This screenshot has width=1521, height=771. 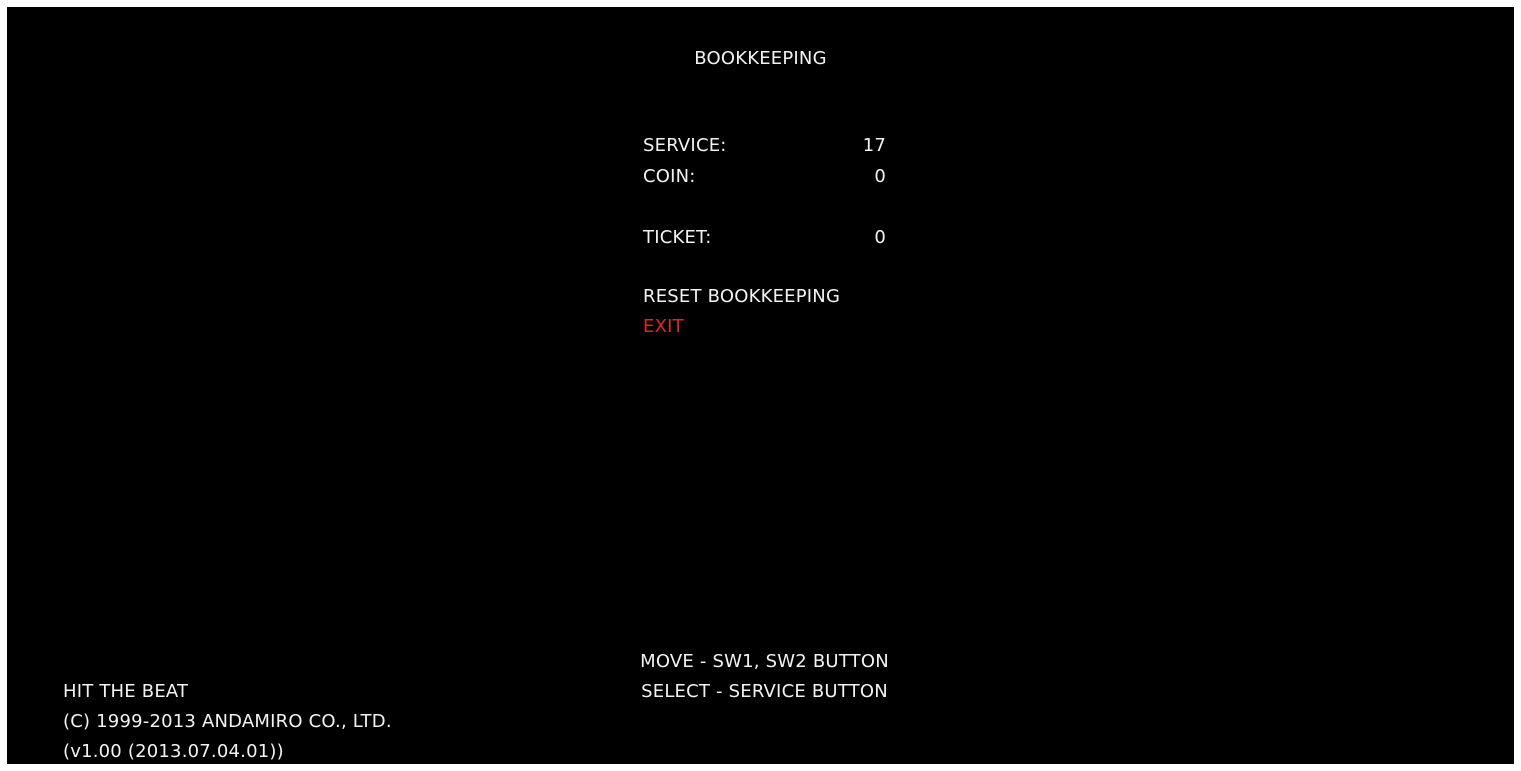 What do you see at coordinates (764, 661) in the screenshot?
I see `help-move-instruction: MOVE - SW1, SW2 BUTTON` at bounding box center [764, 661].